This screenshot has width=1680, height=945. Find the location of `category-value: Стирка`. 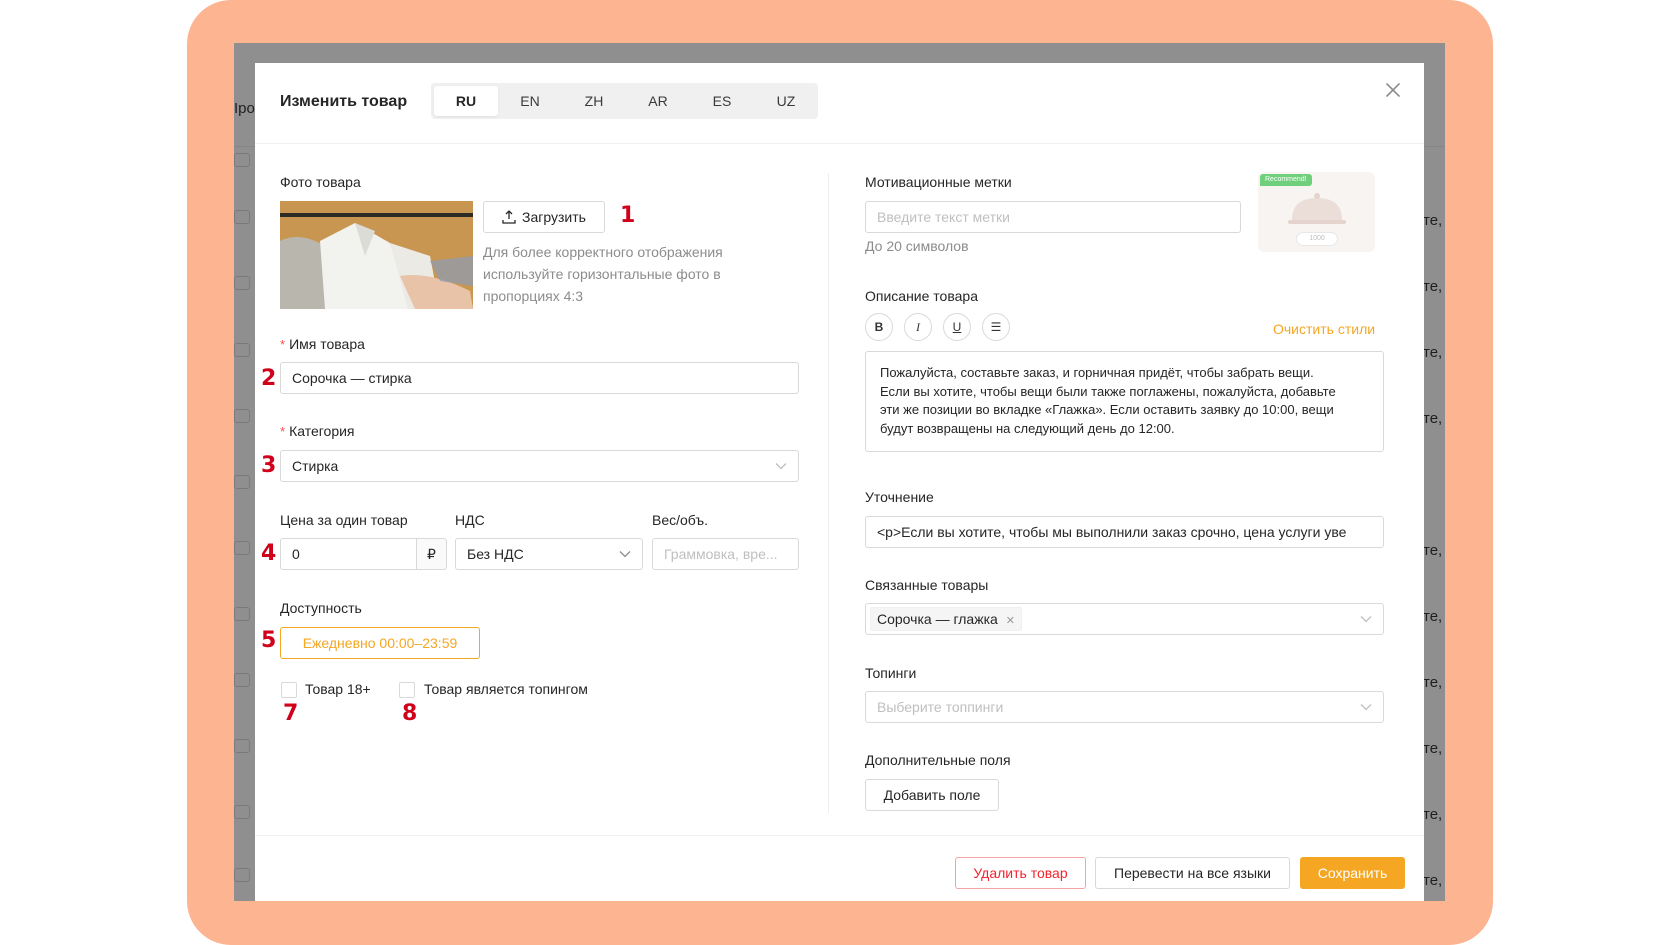

category-value: Стирка is located at coordinates (315, 466).